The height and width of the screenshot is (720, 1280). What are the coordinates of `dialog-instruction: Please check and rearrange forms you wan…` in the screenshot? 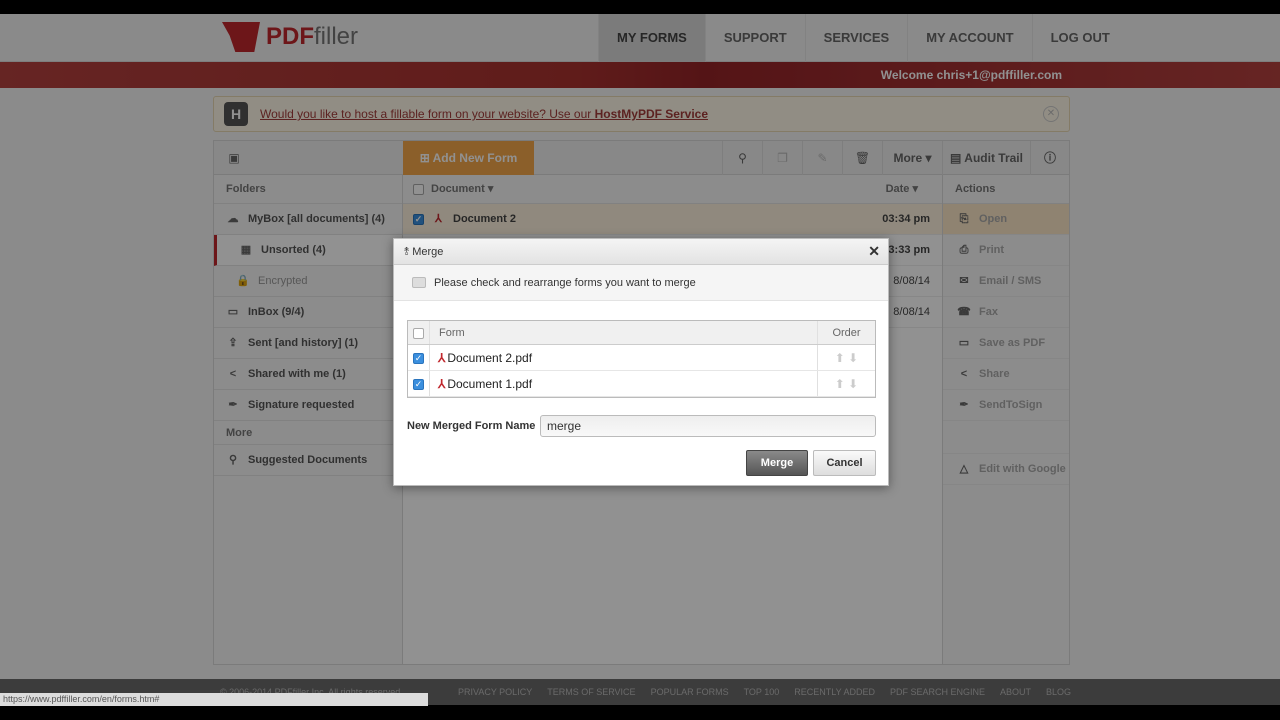 It's located at (641, 283).